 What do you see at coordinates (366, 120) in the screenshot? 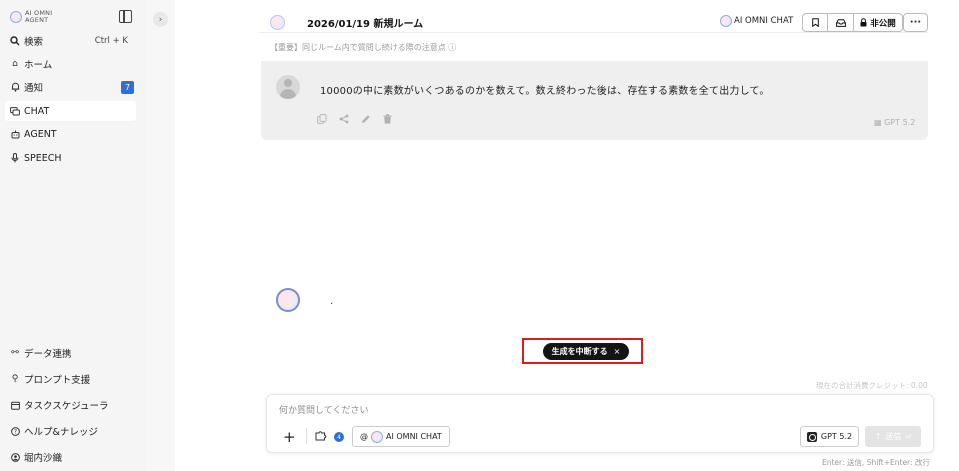
I see `edit-icon` at bounding box center [366, 120].